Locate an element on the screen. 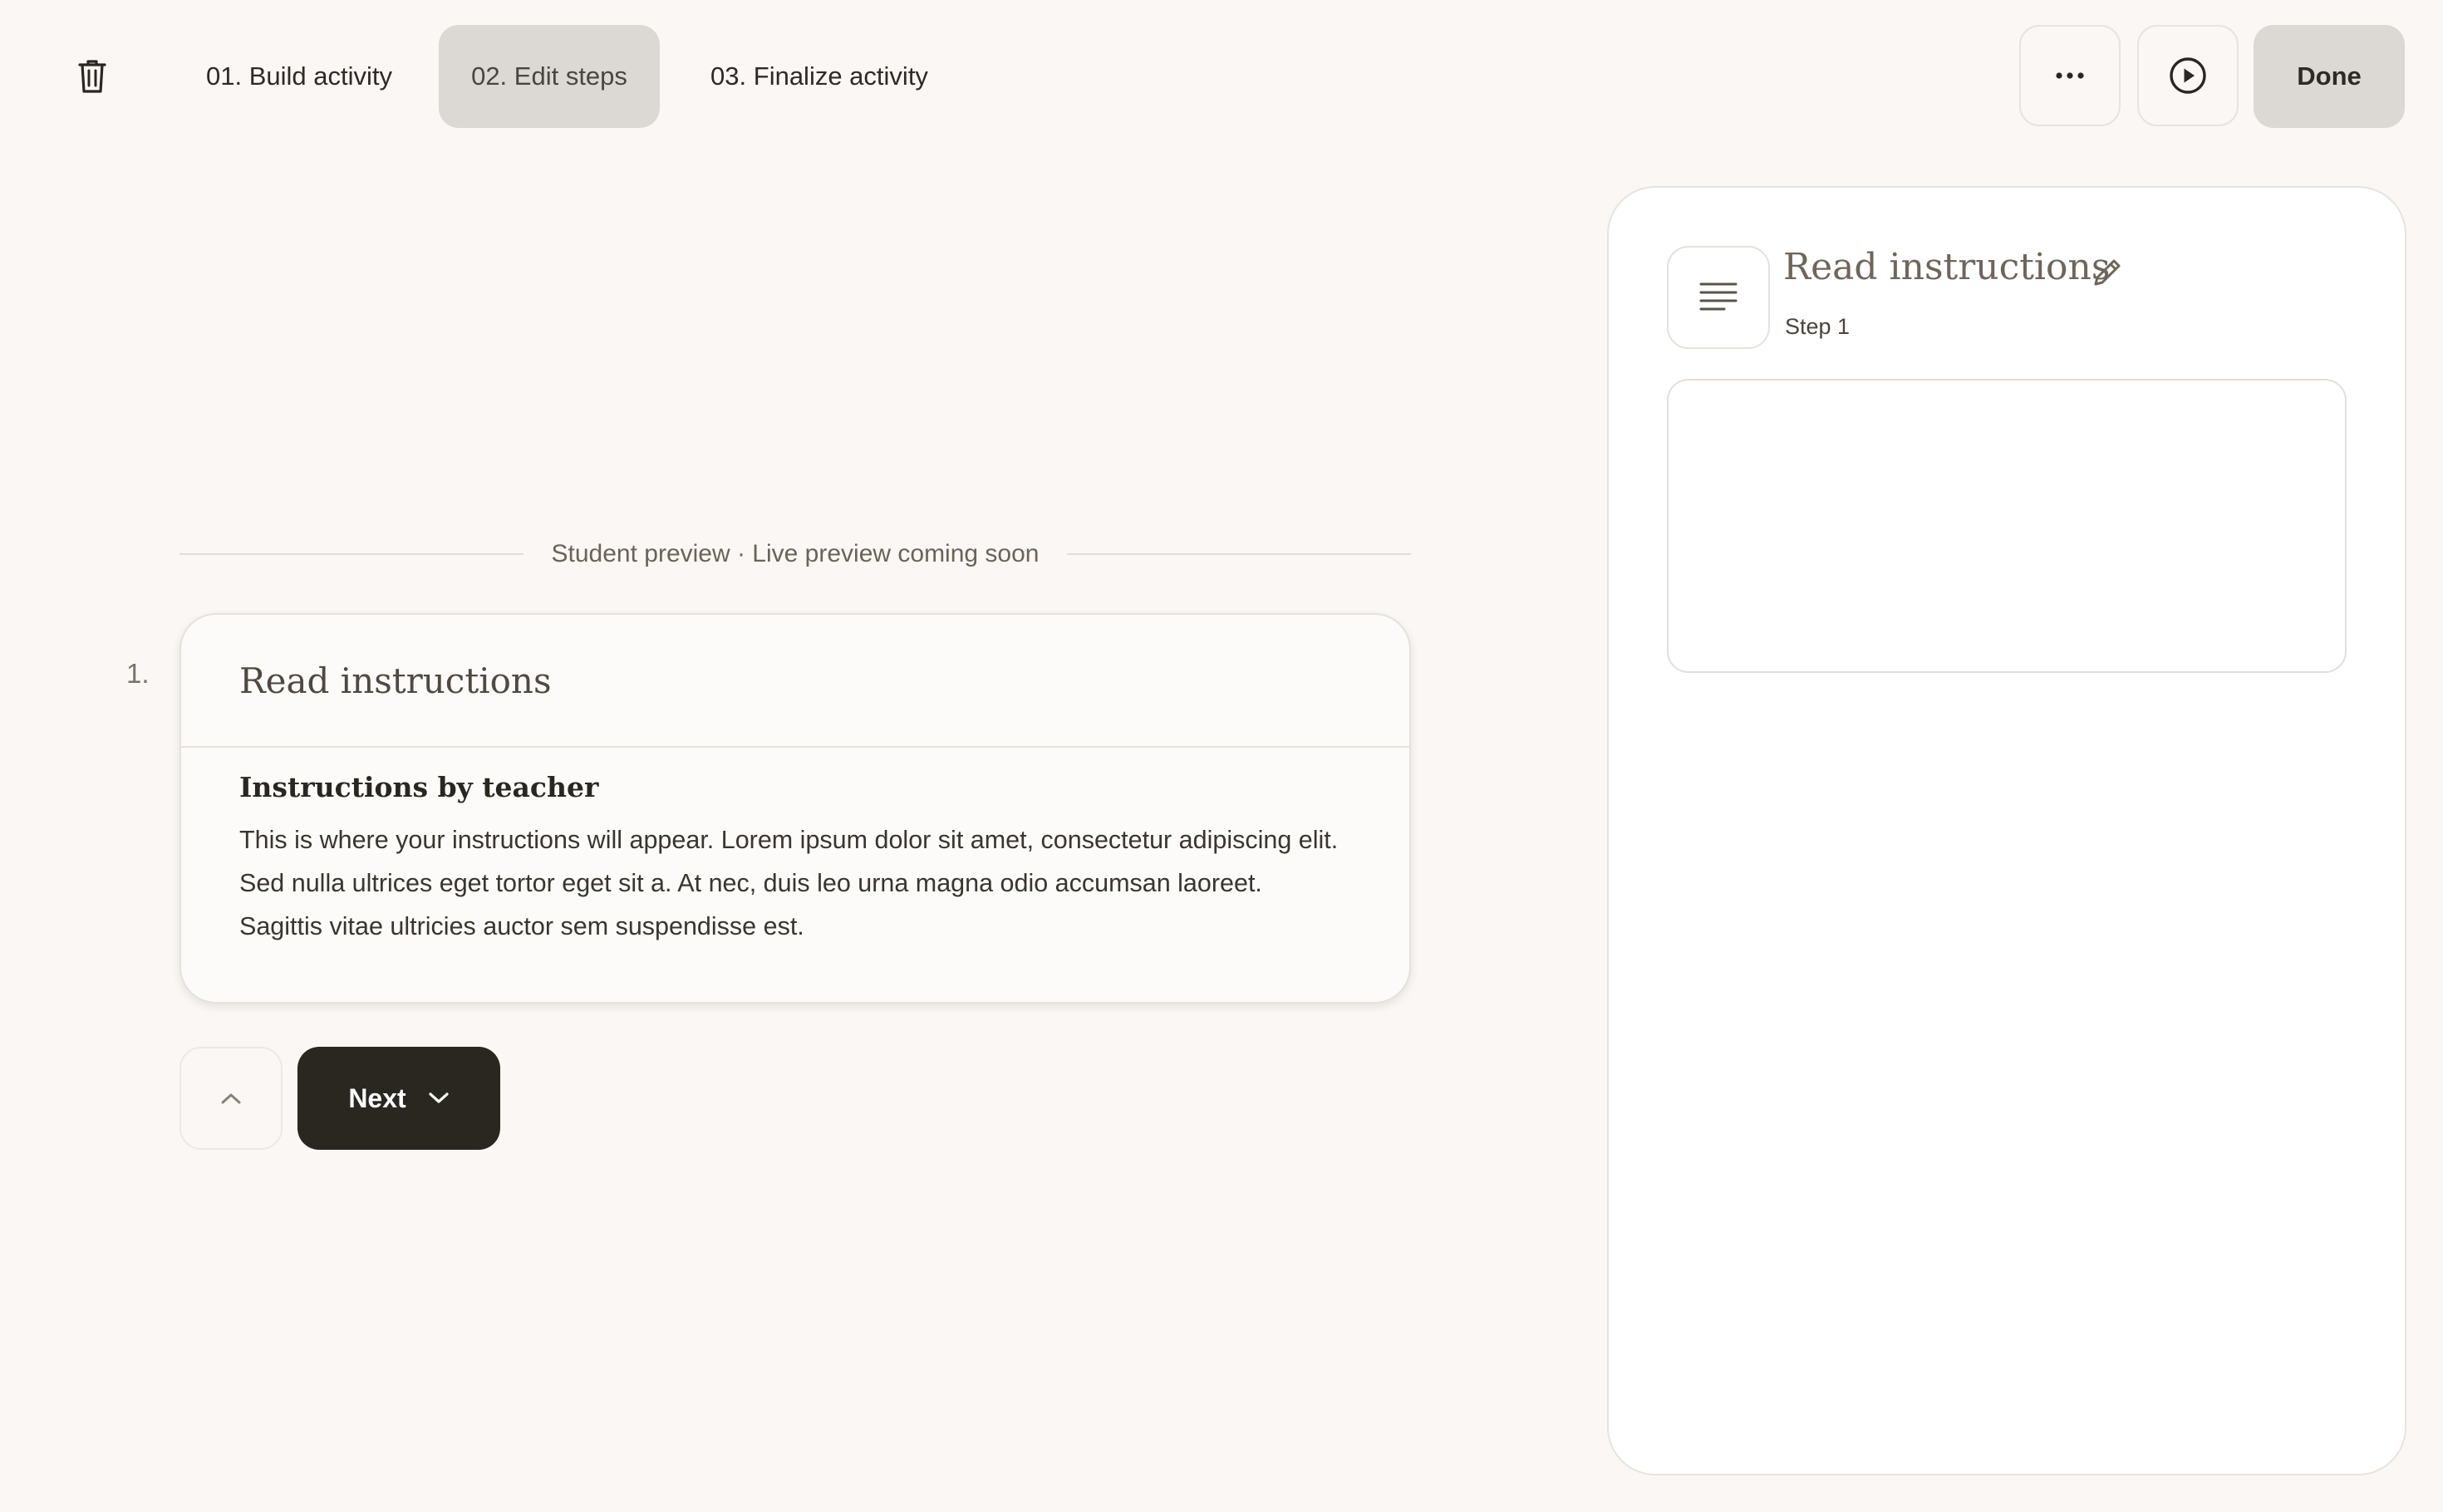 Image resolution: width=2443 pixels, height=1512 pixels. more-options-button is located at coordinates (2070, 76).